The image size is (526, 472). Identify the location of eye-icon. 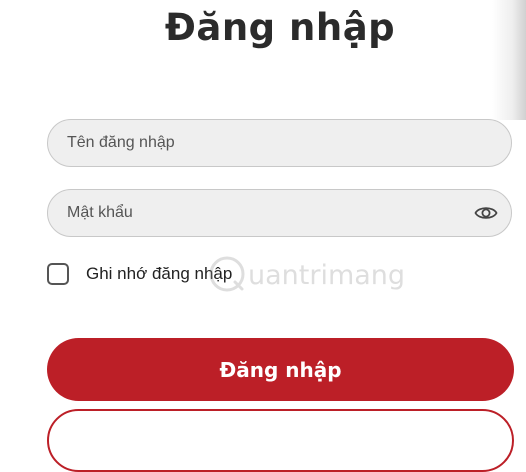
(486, 213).